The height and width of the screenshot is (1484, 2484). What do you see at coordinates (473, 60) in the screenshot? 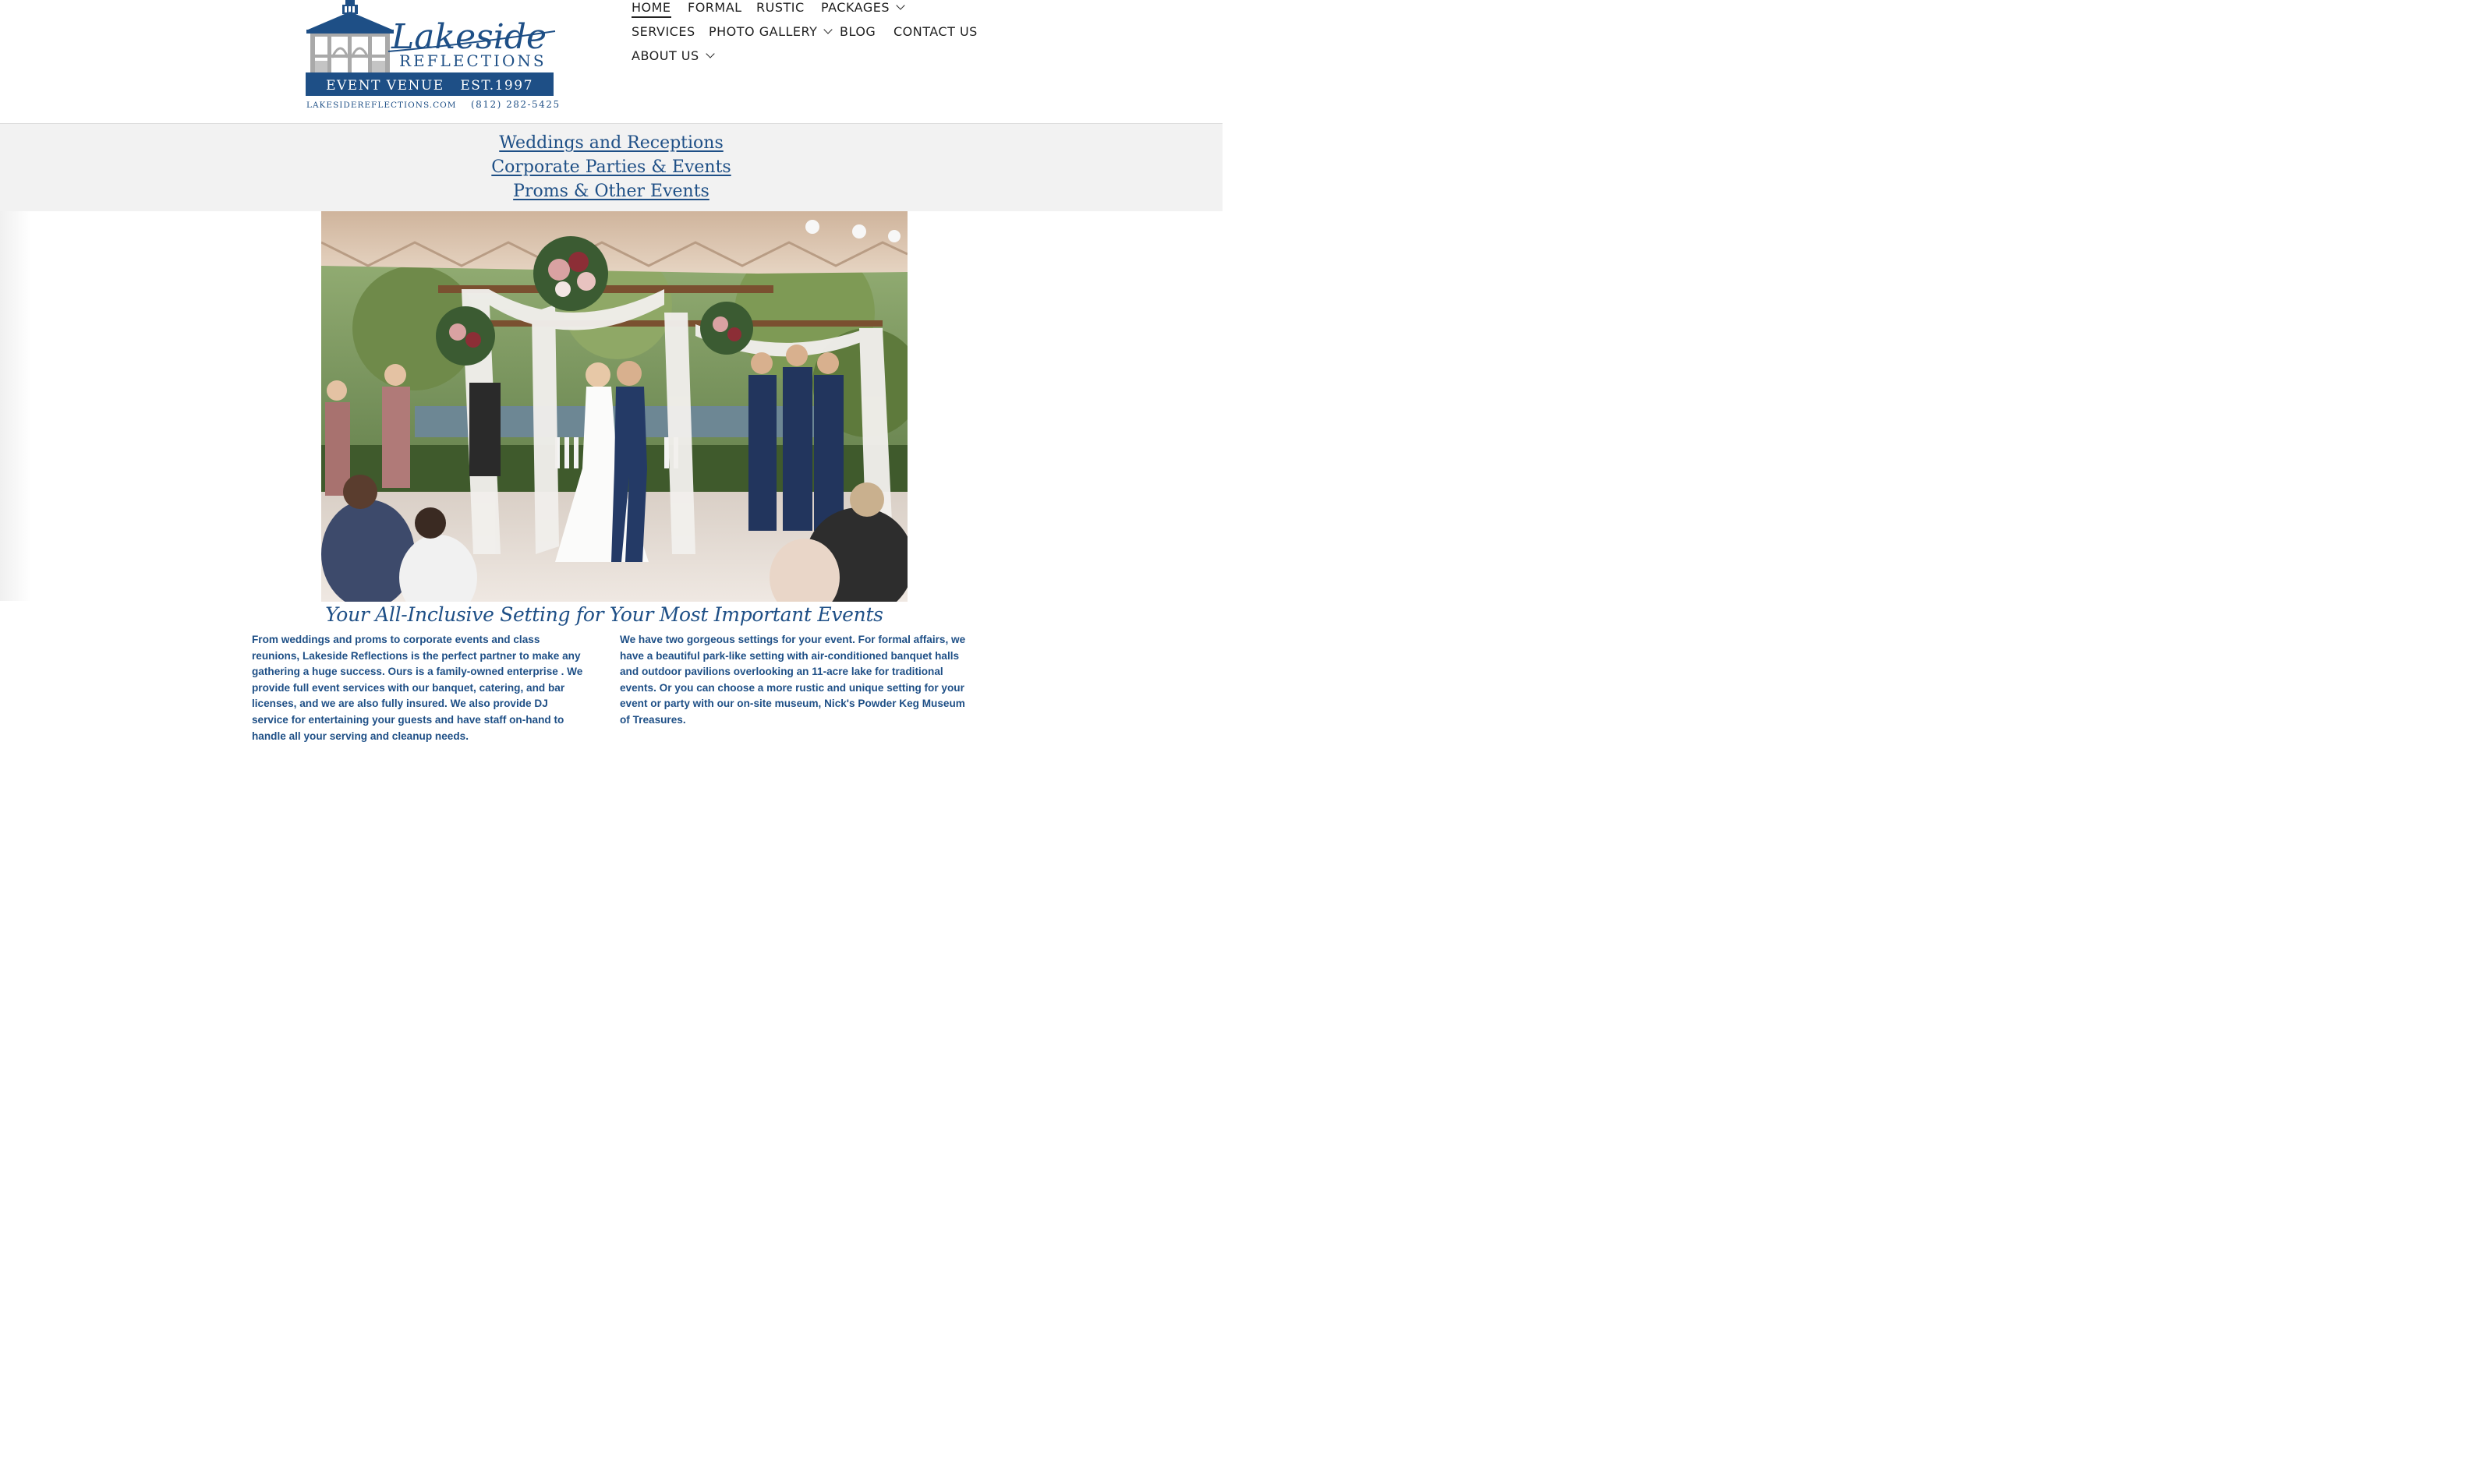
I see `logo-name-caps: REFLECTIONS` at bounding box center [473, 60].